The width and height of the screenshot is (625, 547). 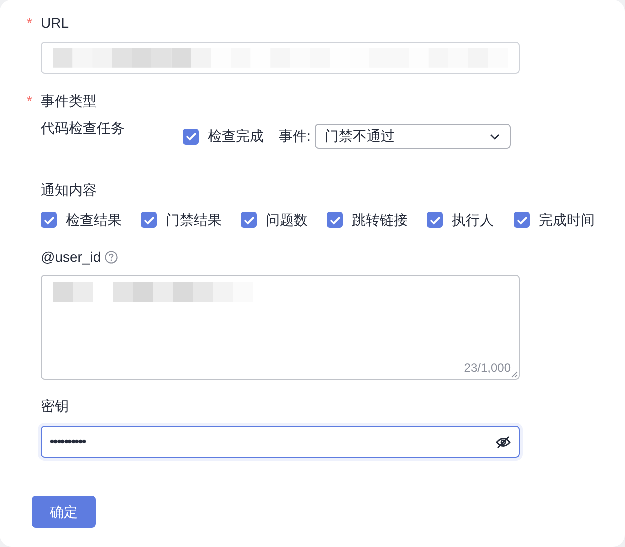 I want to click on field-label: 事件类型, so click(x=69, y=101).